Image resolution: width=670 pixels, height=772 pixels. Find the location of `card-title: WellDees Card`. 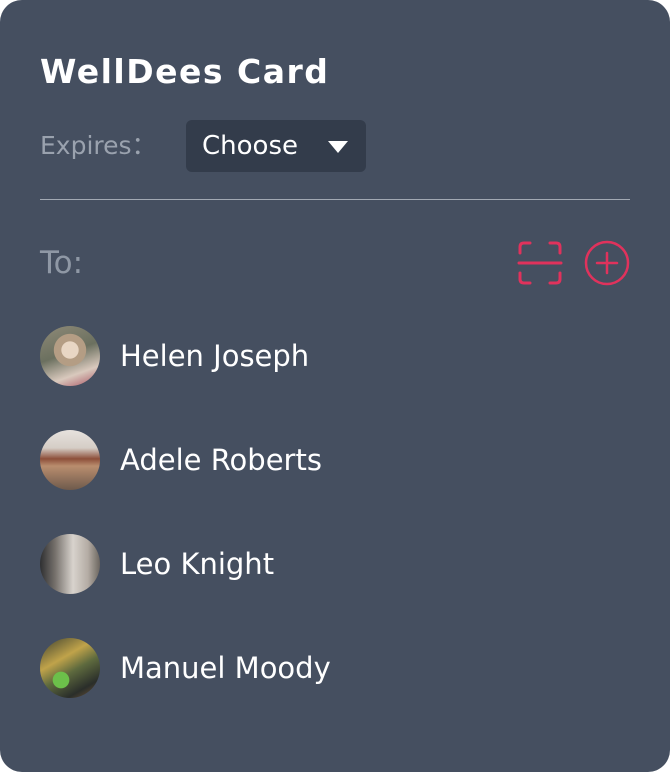

card-title: WellDees Card is located at coordinates (185, 71).